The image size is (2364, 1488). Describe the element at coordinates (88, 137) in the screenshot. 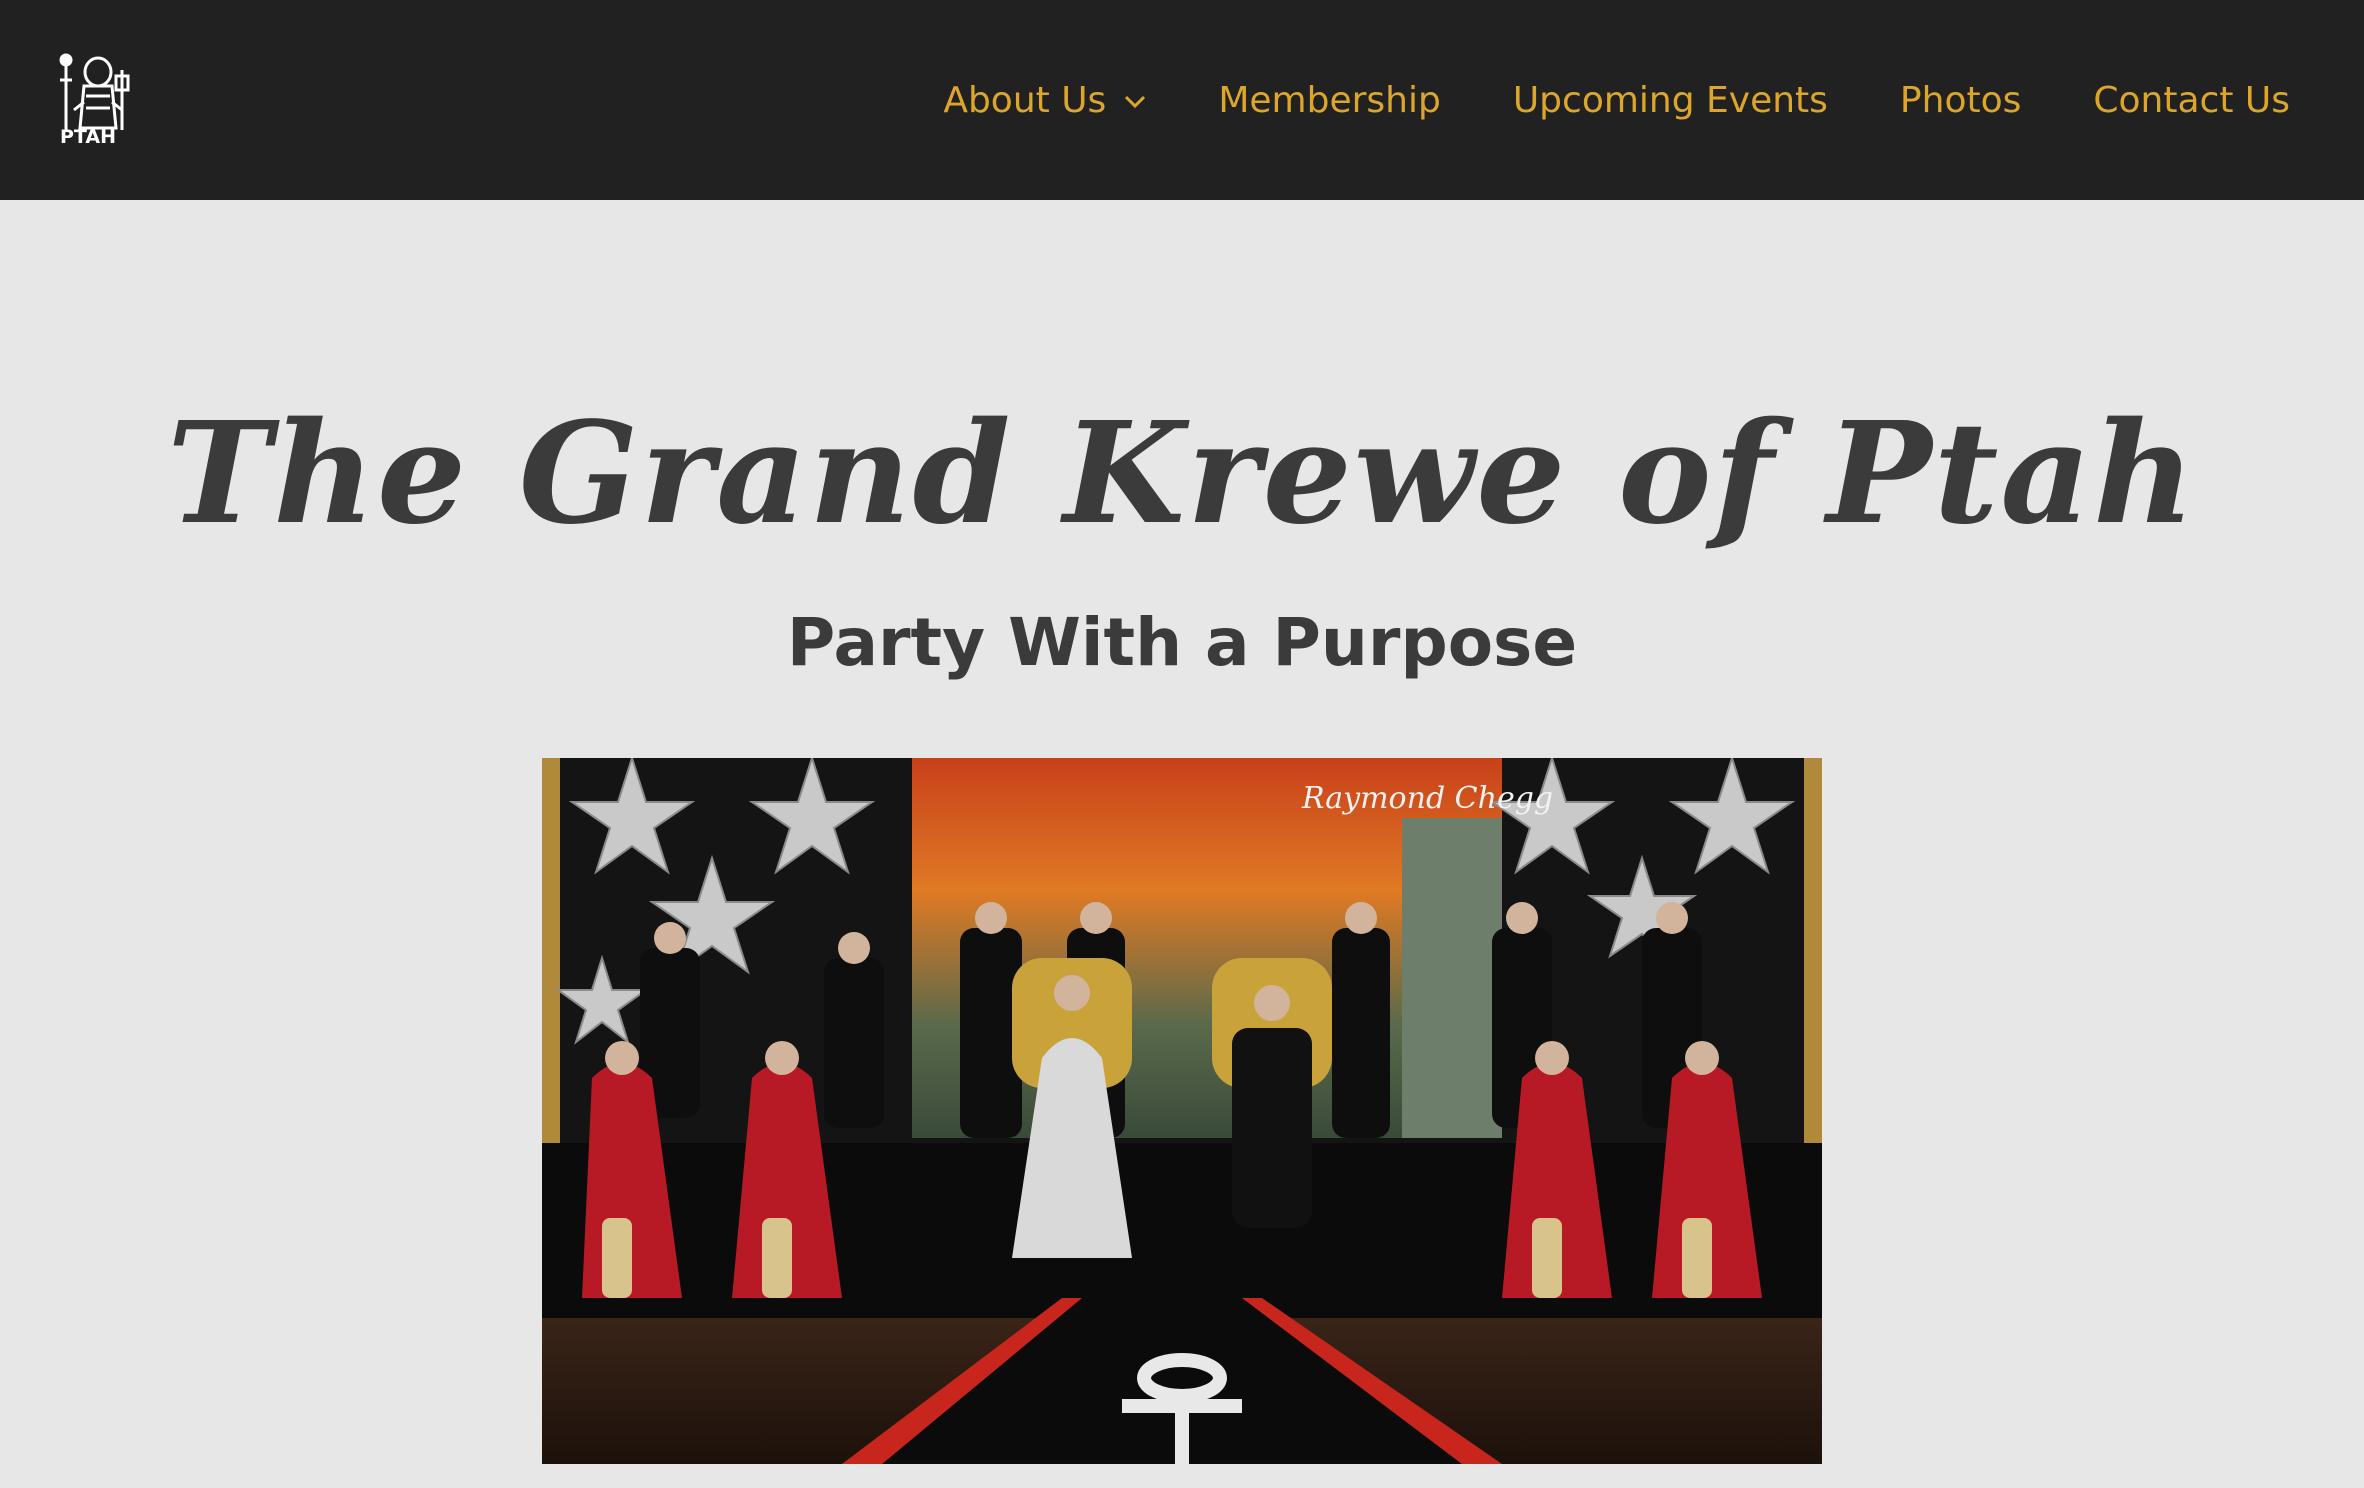

I see `logo-wordmark: PTAH` at that location.